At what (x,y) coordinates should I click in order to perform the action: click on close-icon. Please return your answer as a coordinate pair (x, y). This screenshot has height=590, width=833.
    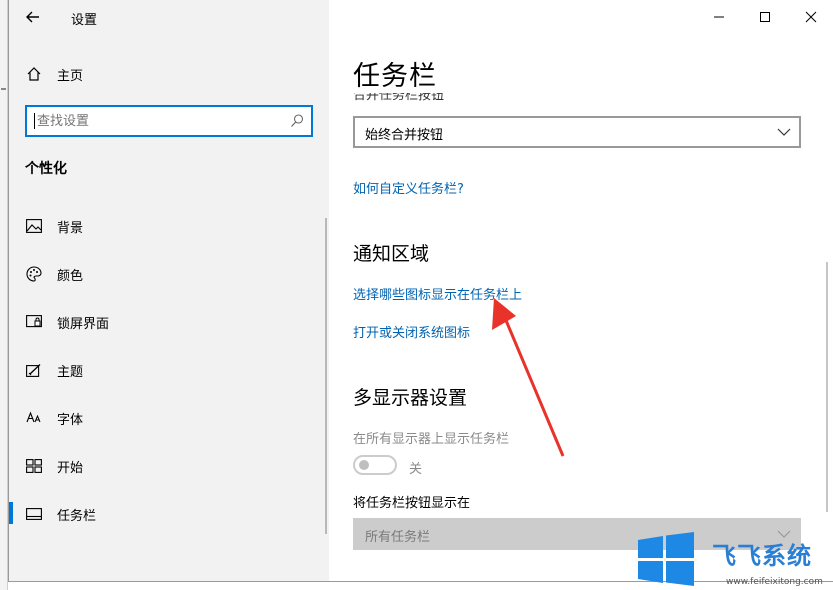
    Looking at the image, I should click on (811, 17).